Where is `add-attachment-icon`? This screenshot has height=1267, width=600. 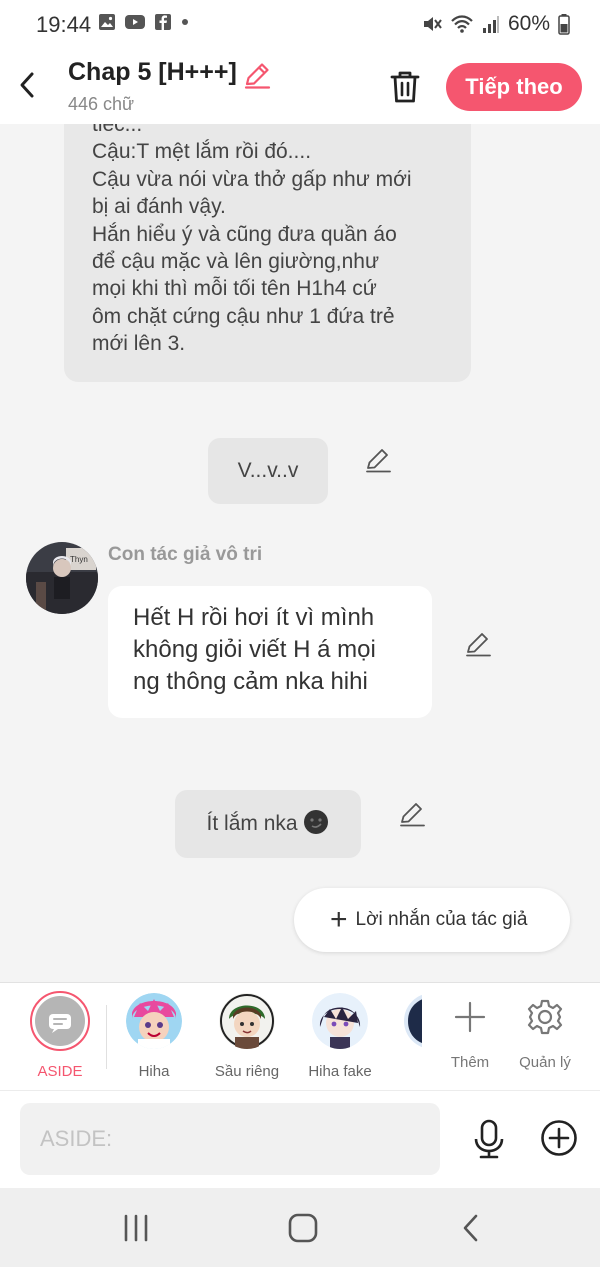 add-attachment-icon is located at coordinates (559, 1138).